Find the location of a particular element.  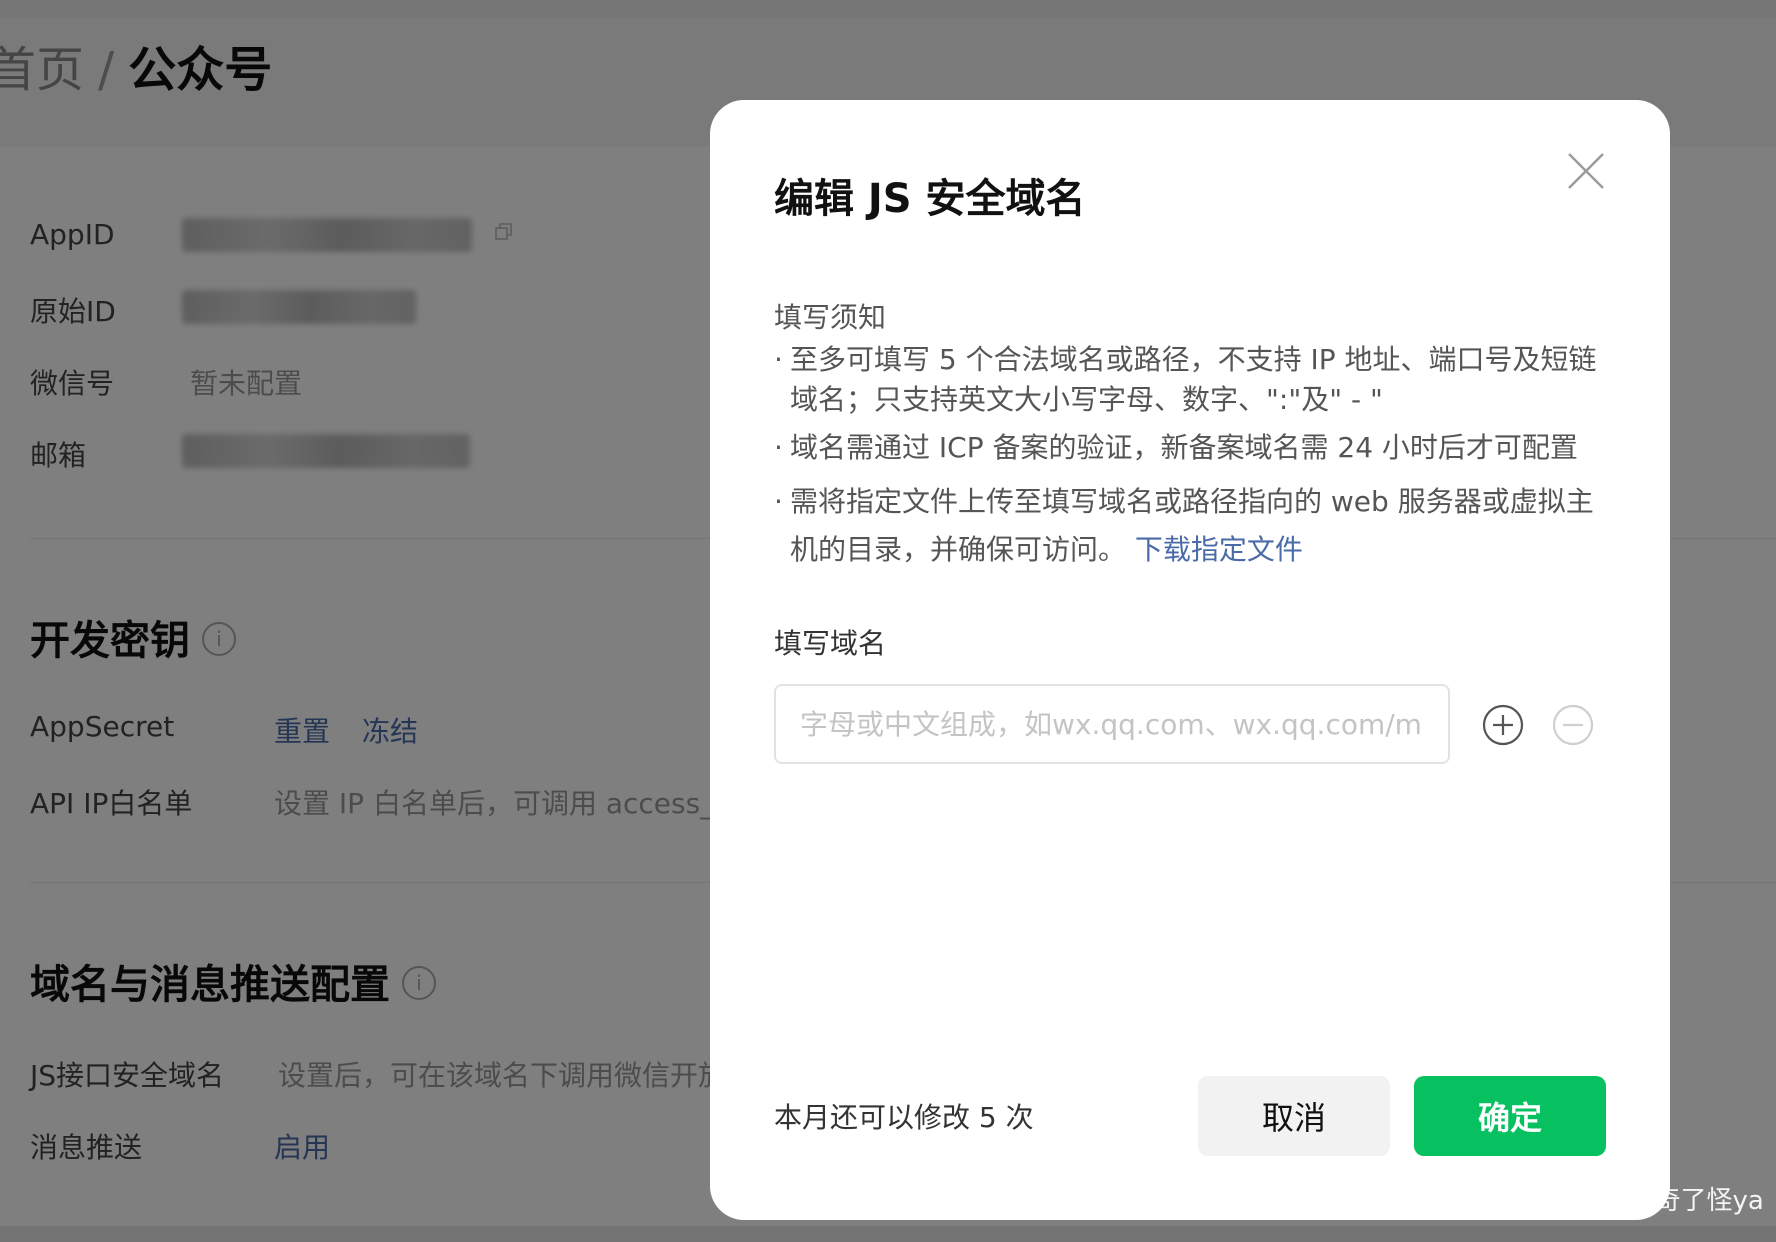

notice-text: 域名需通过 ICP 备案的验证，新备案域名需 24 小时后才可配置 is located at coordinates (1184, 447).